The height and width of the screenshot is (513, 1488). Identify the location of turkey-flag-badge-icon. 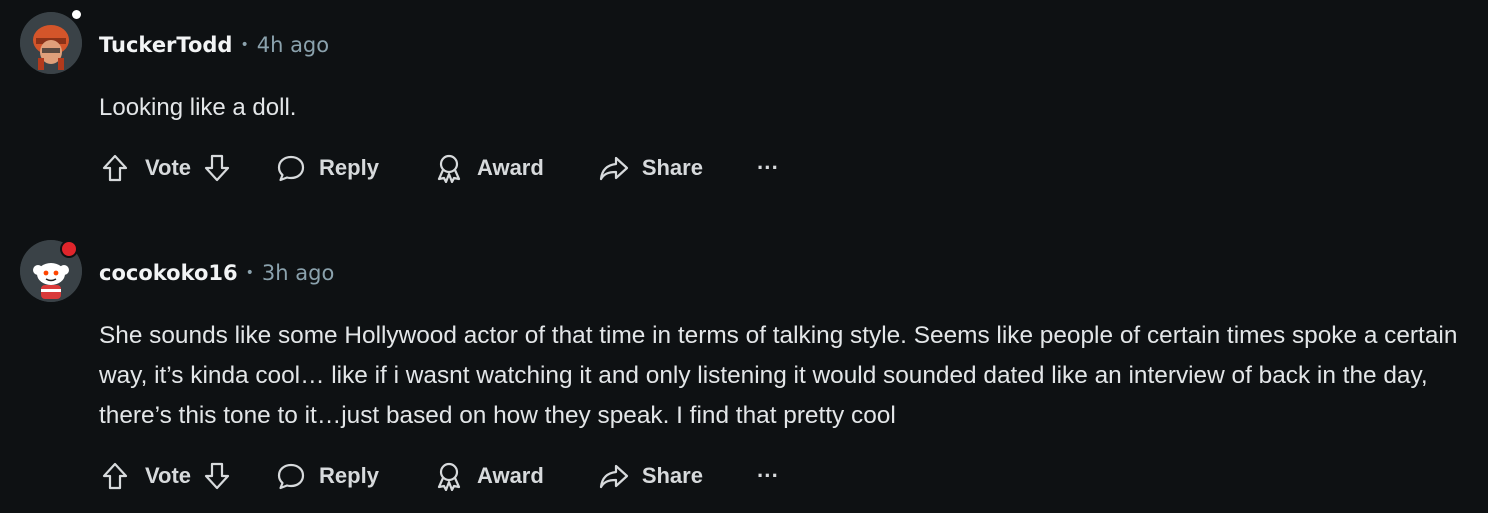
(69, 249).